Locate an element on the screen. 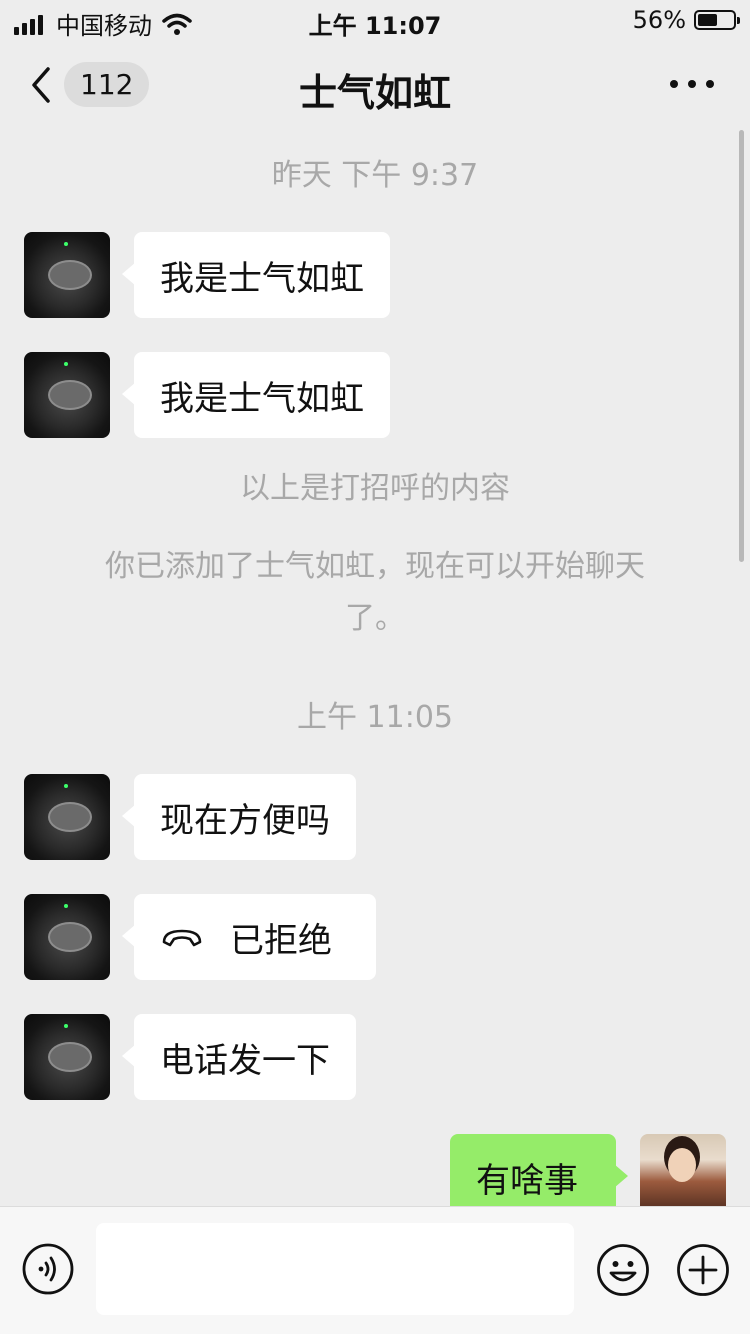 This screenshot has width=750, height=1334. call-record-bubble: 已拒绝 is located at coordinates (249, 937).